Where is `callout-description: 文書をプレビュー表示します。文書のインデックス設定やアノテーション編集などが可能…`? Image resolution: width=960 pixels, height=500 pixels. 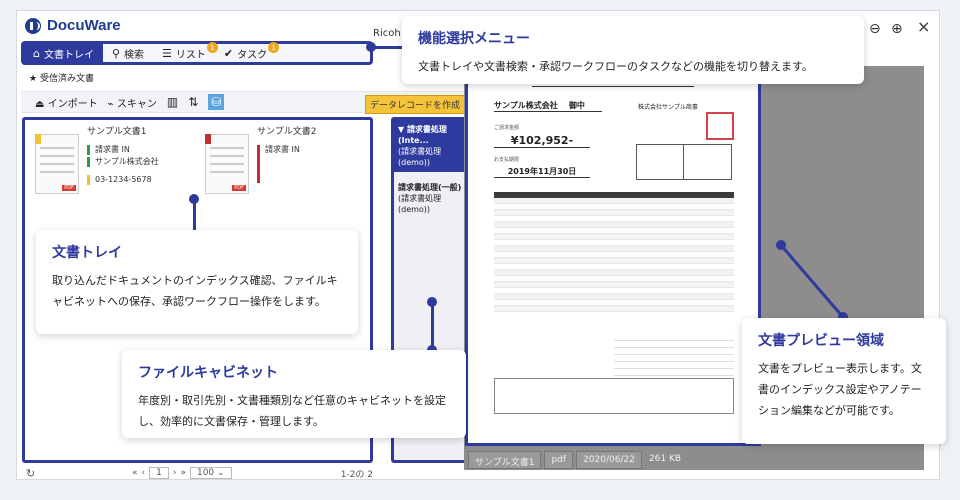
callout-description: 文書をプレビュー表示します。文書のインデックス設定やアノテーション編集などが可能… is located at coordinates (840, 389).